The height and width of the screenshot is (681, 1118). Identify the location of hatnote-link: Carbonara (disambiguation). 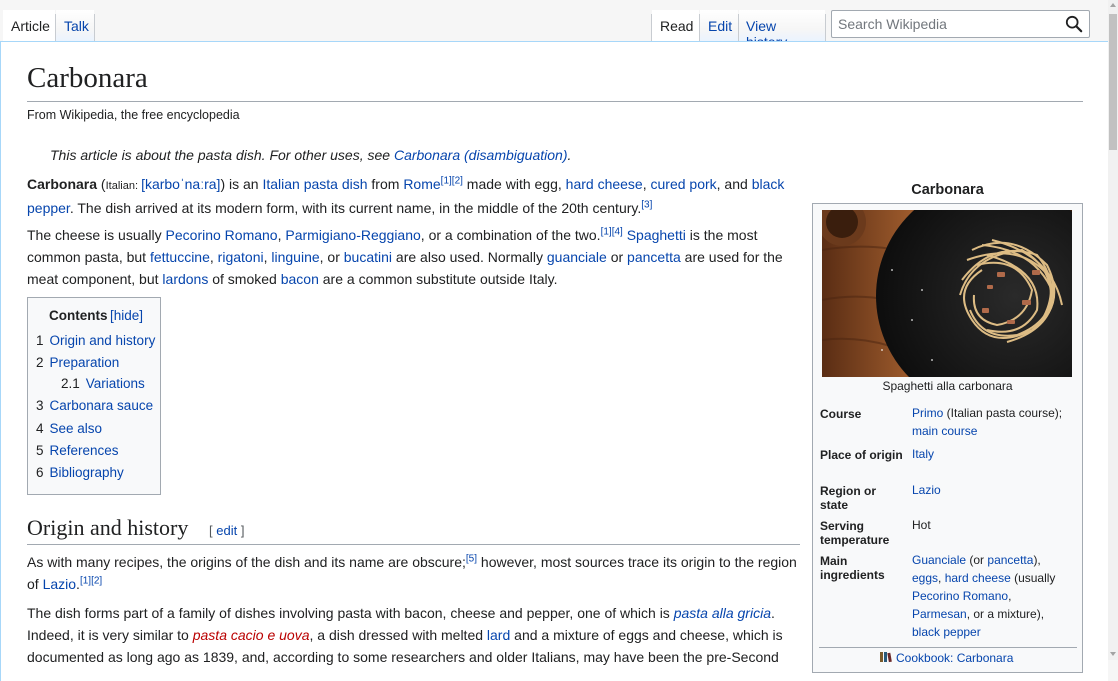
(481, 155).